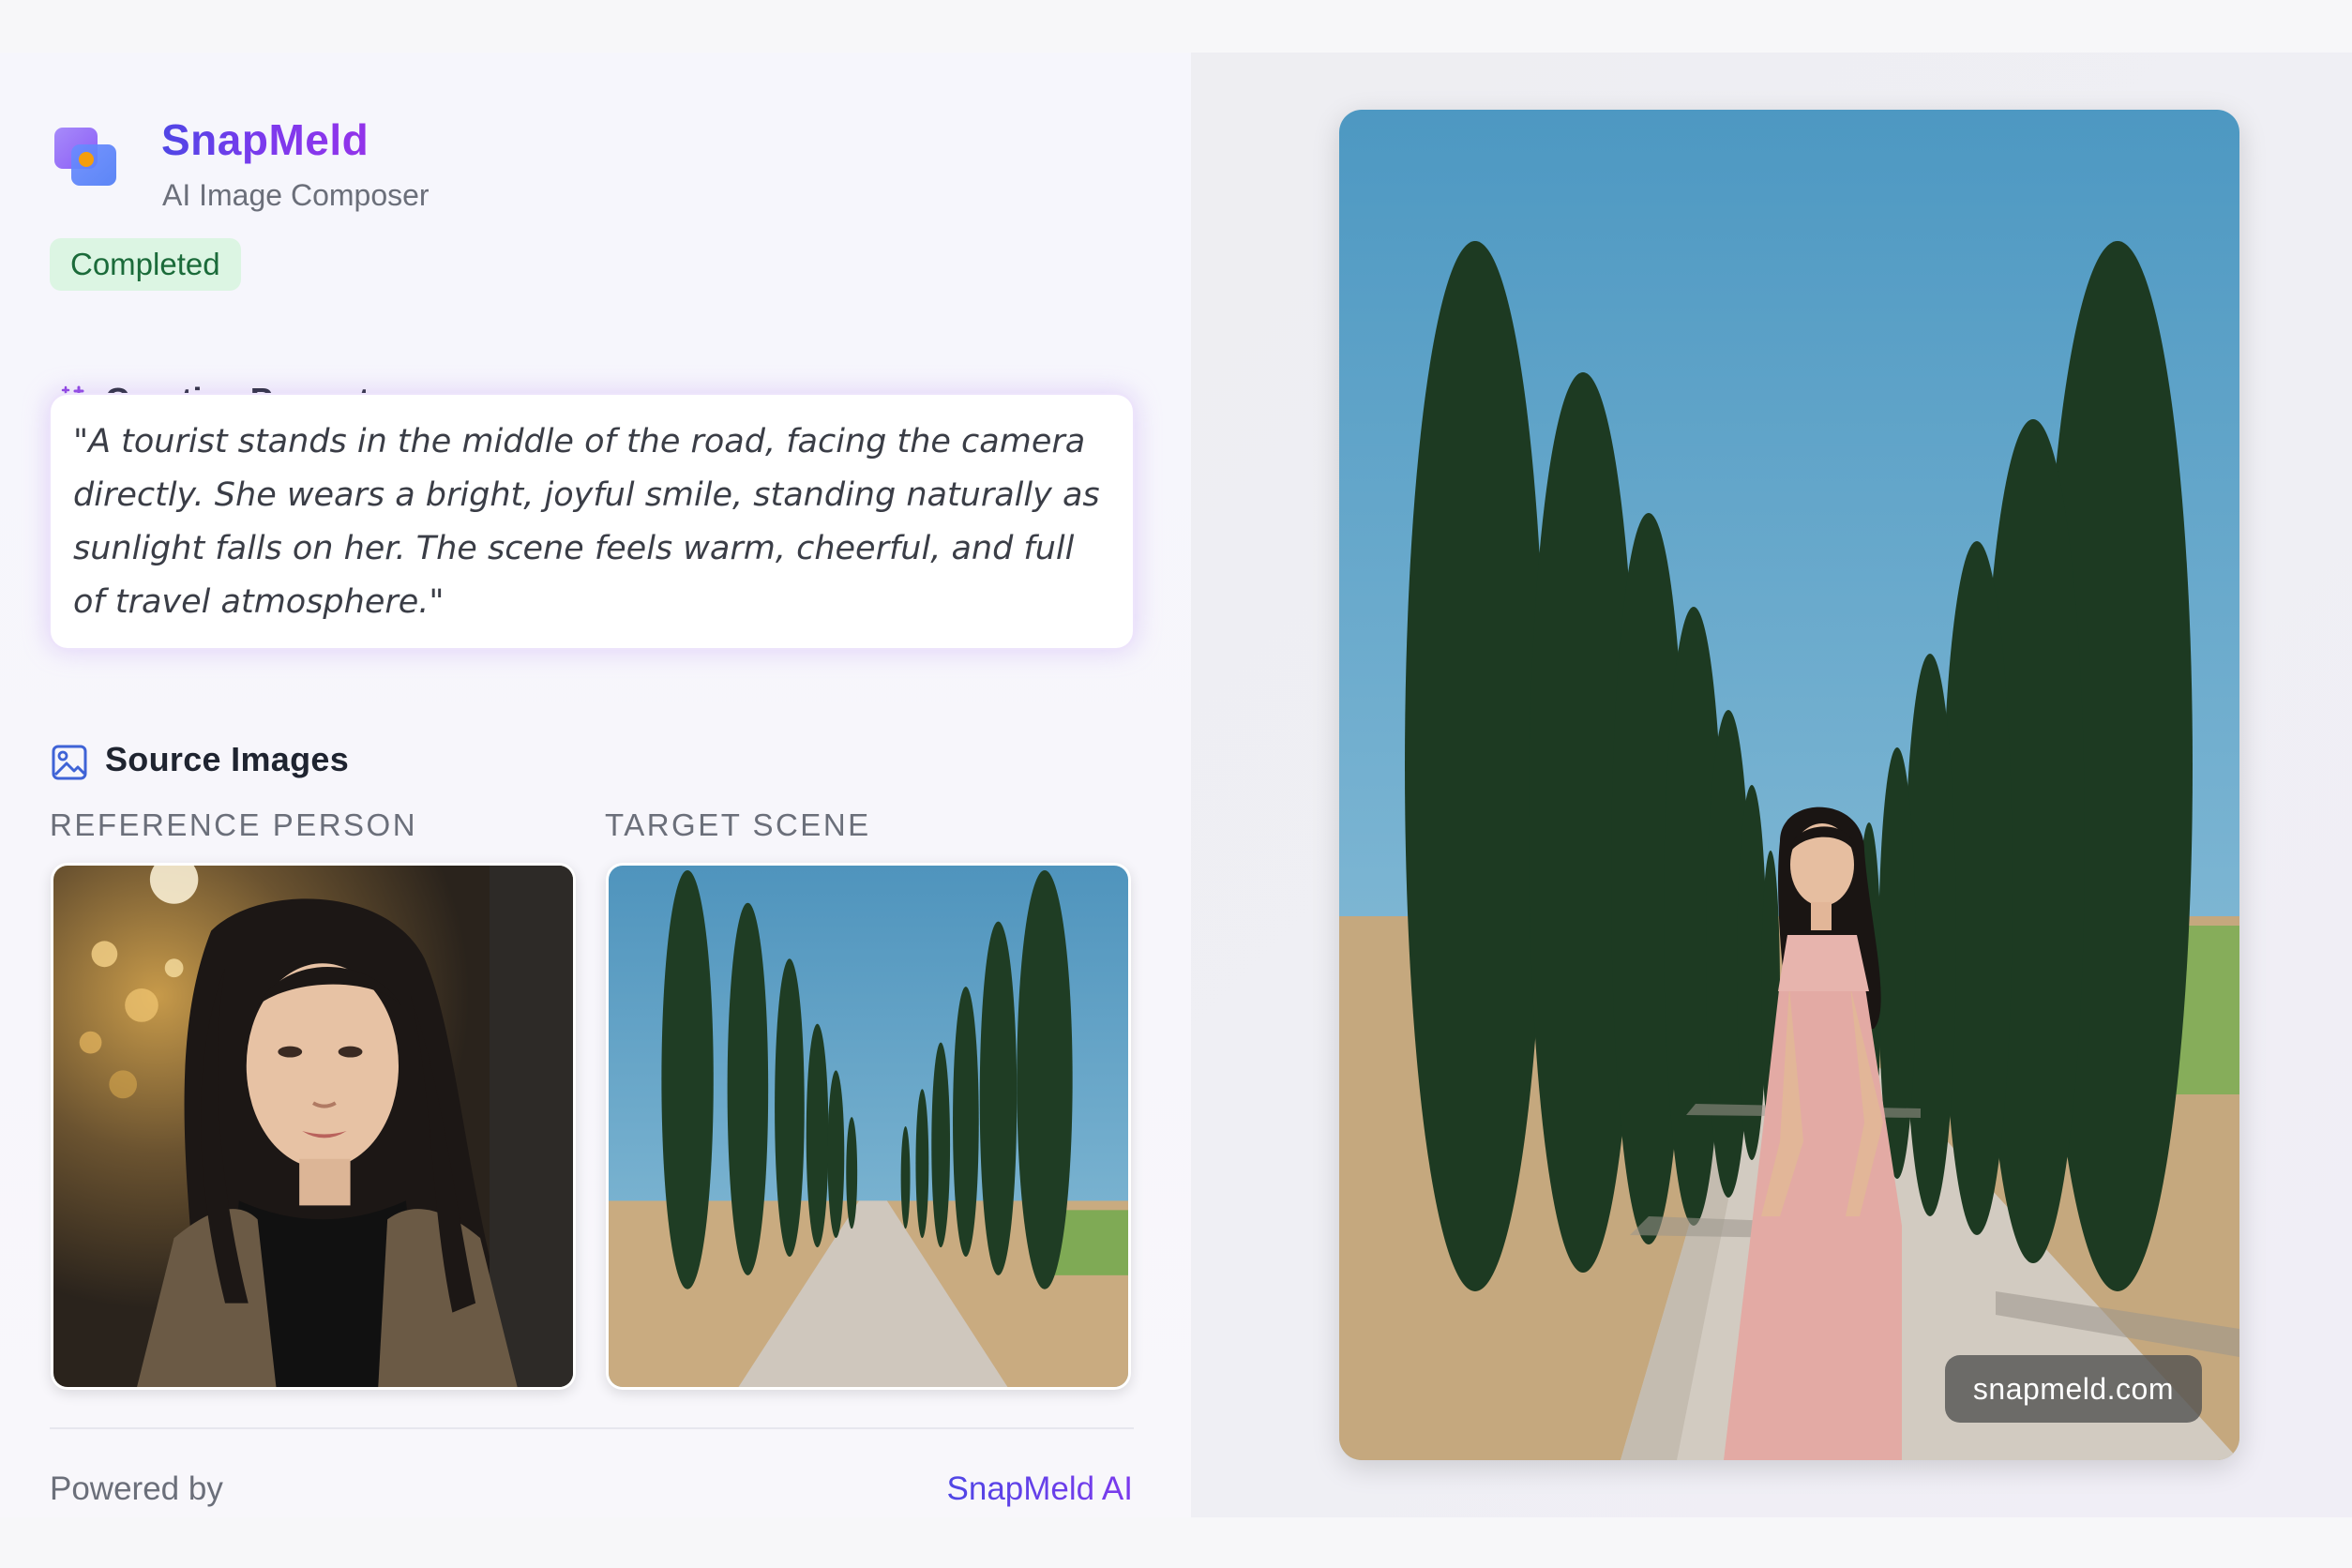 Image resolution: width=2352 pixels, height=1568 pixels. I want to click on reference-person-image, so click(313, 1126).